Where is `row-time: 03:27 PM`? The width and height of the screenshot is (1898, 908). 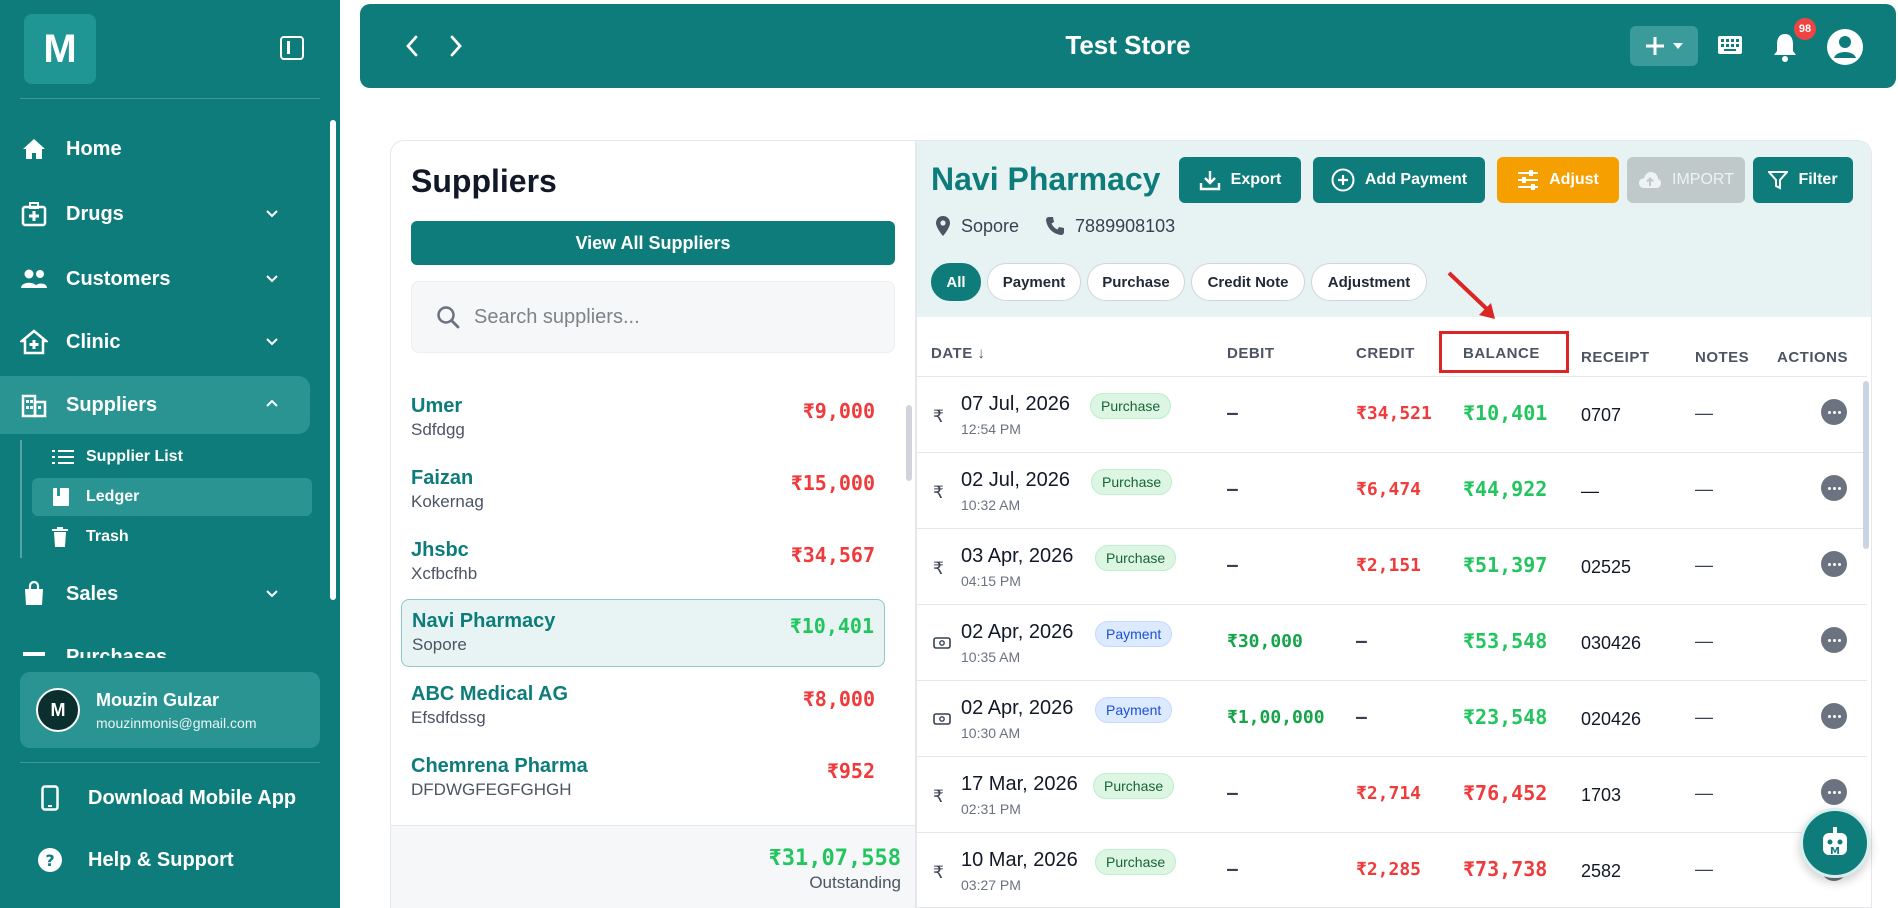 row-time: 03:27 PM is located at coordinates (991, 885).